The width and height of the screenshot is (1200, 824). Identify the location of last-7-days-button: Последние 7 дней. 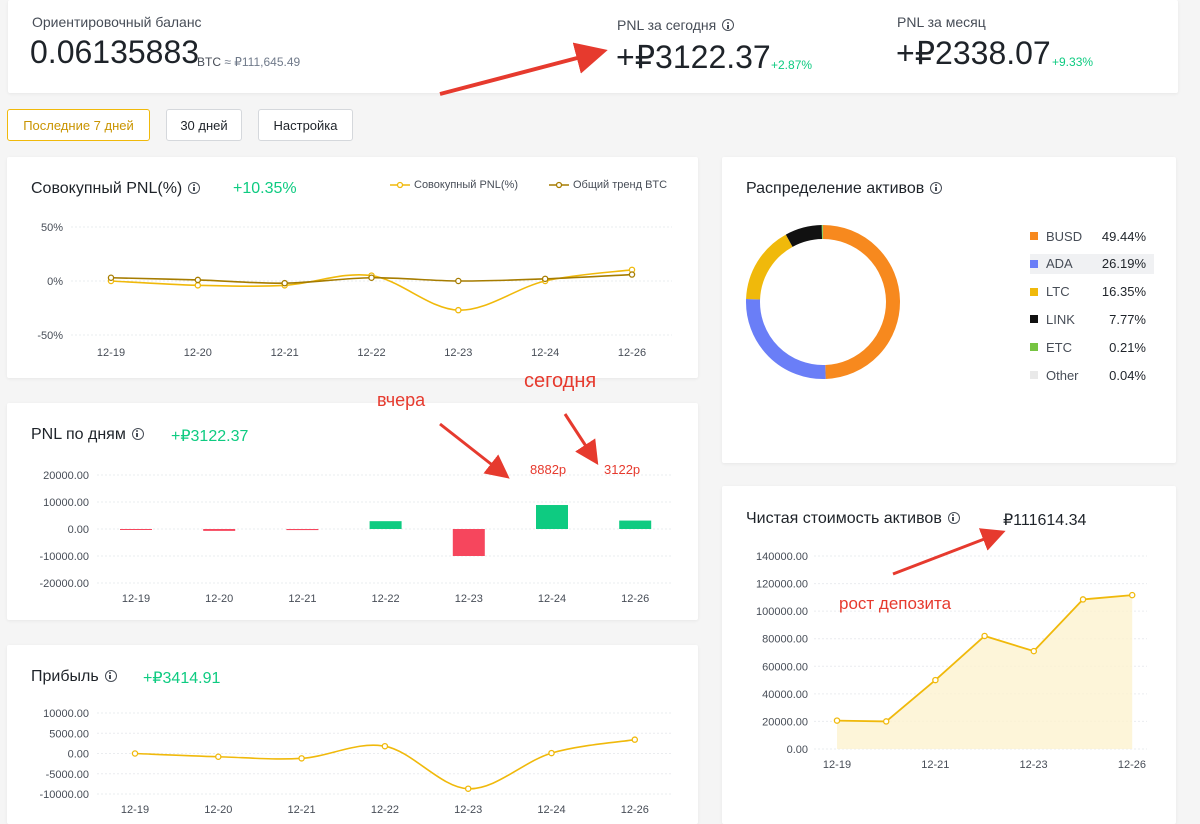
(78, 125).